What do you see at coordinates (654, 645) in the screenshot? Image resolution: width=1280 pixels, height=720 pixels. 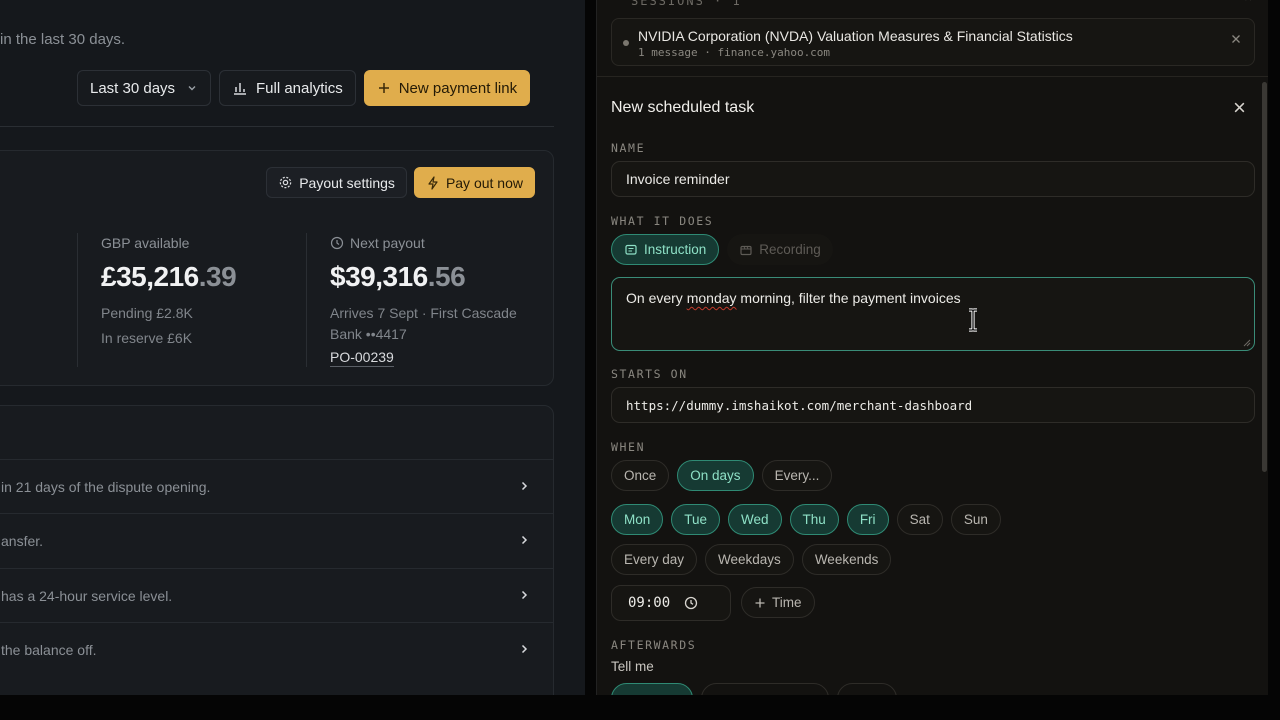 I see `afterwards-label: AFTERWARDS` at bounding box center [654, 645].